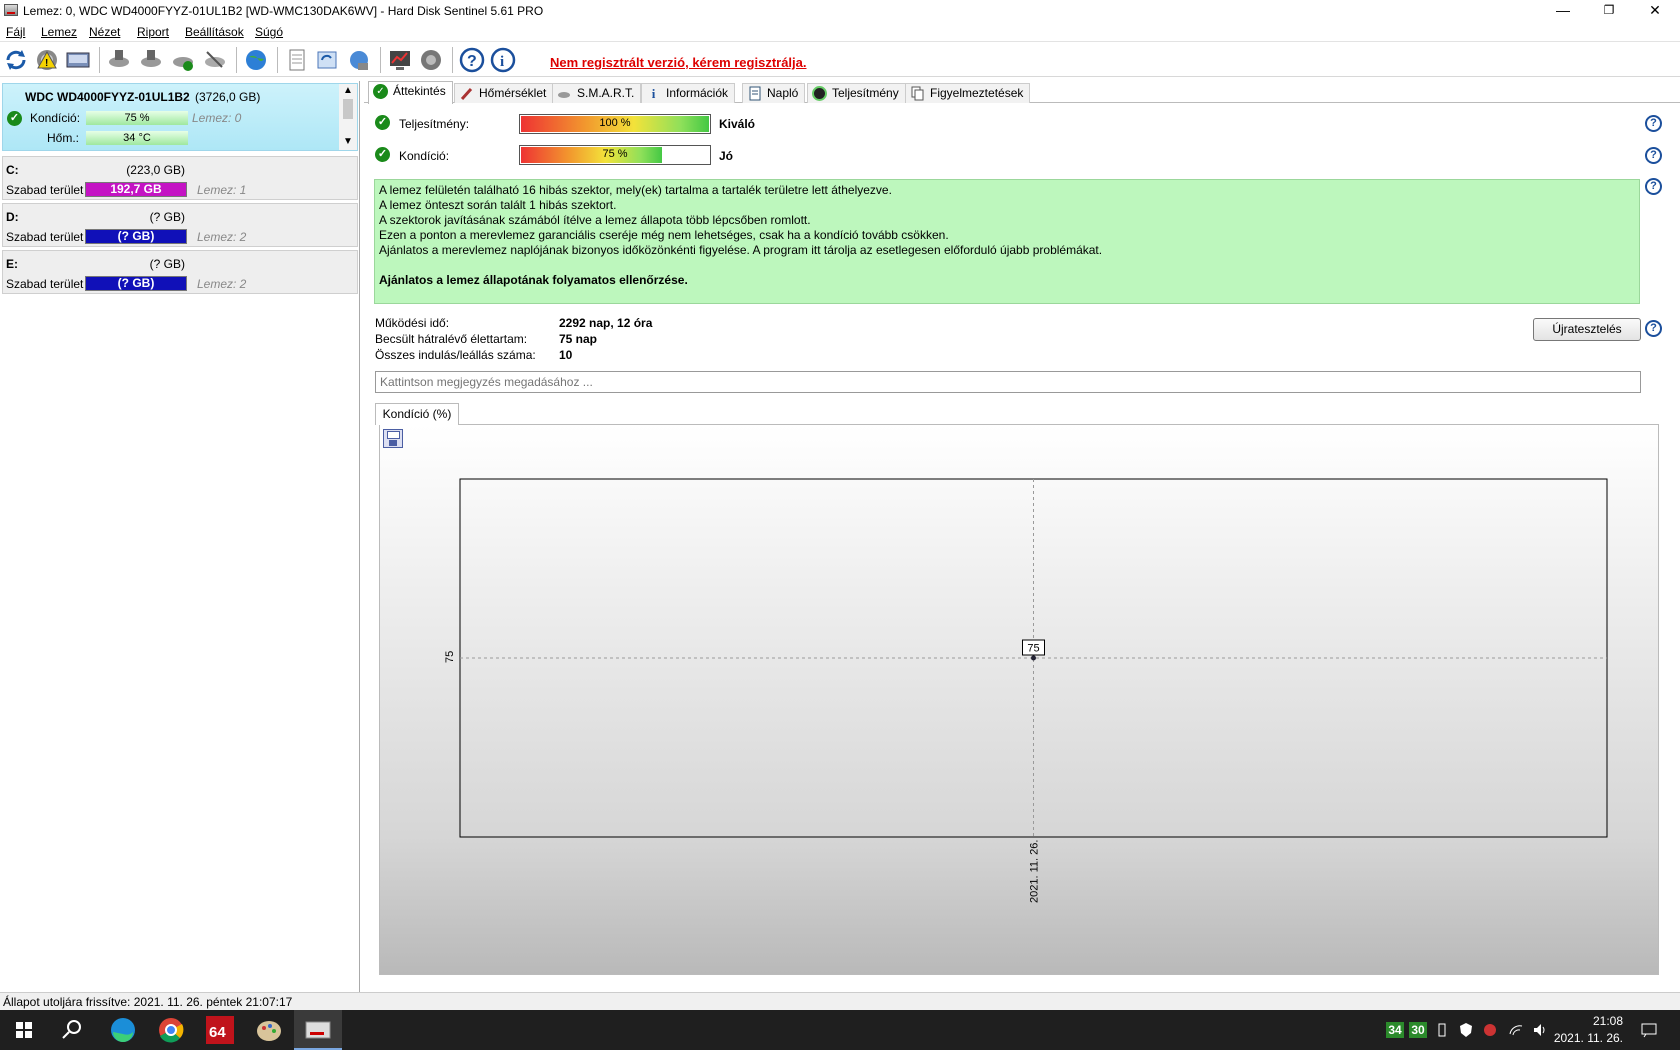 The image size is (1680, 1053). What do you see at coordinates (269, 32) in the screenshot?
I see `menu-help: Súgó` at bounding box center [269, 32].